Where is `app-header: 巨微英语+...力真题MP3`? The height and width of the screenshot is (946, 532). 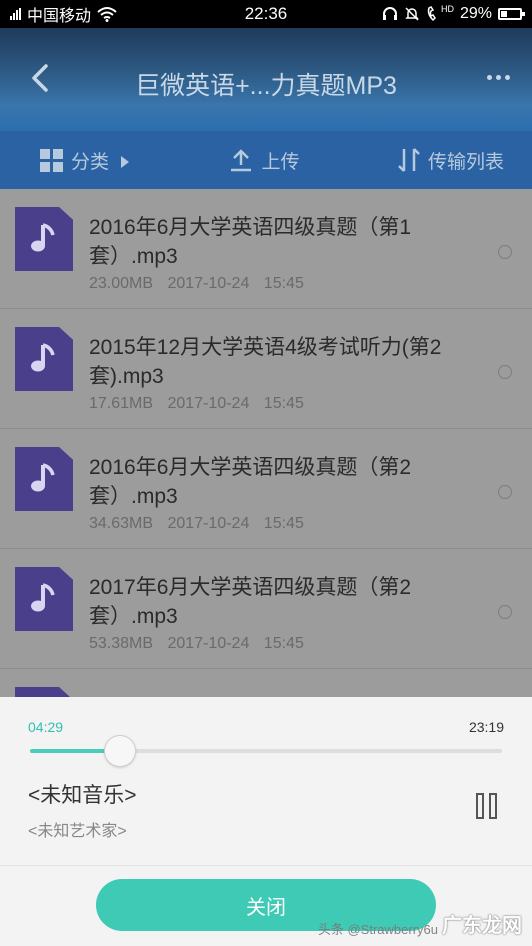 app-header: 巨微英语+...力真题MP3 is located at coordinates (266, 79).